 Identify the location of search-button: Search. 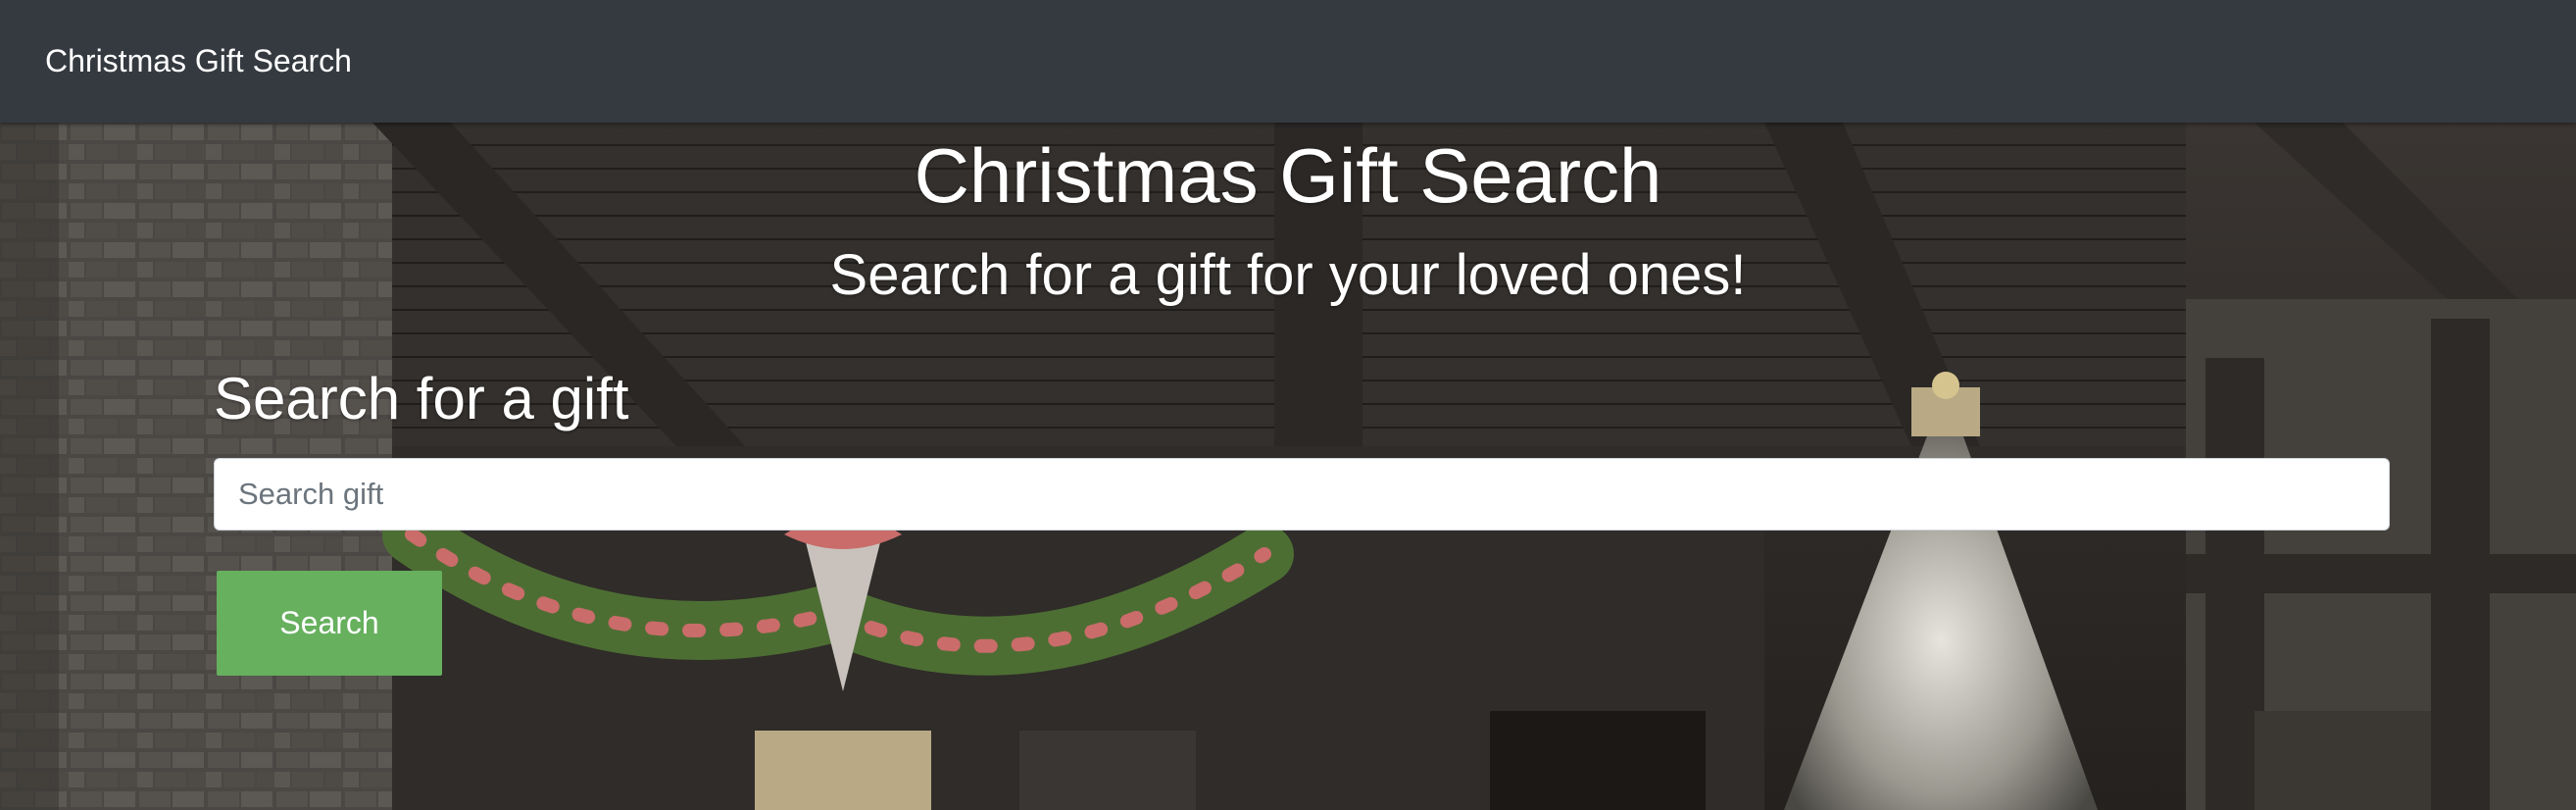
(329, 623).